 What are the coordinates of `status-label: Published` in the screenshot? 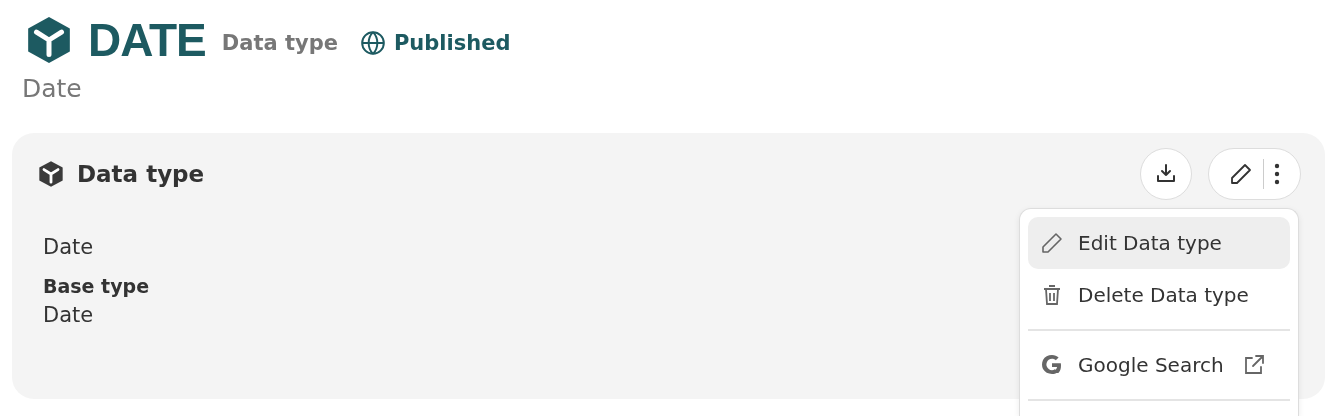 It's located at (452, 43).